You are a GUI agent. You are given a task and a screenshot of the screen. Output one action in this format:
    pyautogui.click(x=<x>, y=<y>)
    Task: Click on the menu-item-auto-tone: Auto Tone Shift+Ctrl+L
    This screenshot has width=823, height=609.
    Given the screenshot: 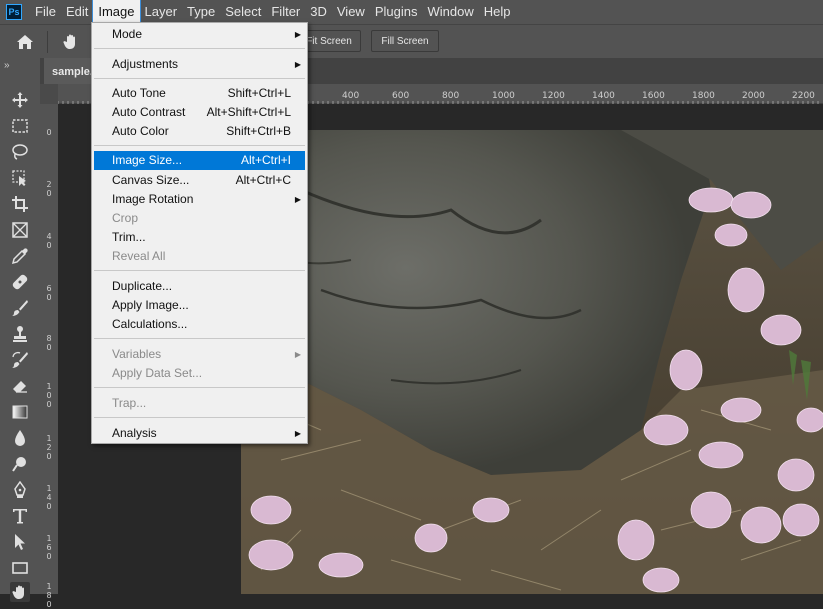 What is the action you would take?
    pyautogui.click(x=199, y=93)
    